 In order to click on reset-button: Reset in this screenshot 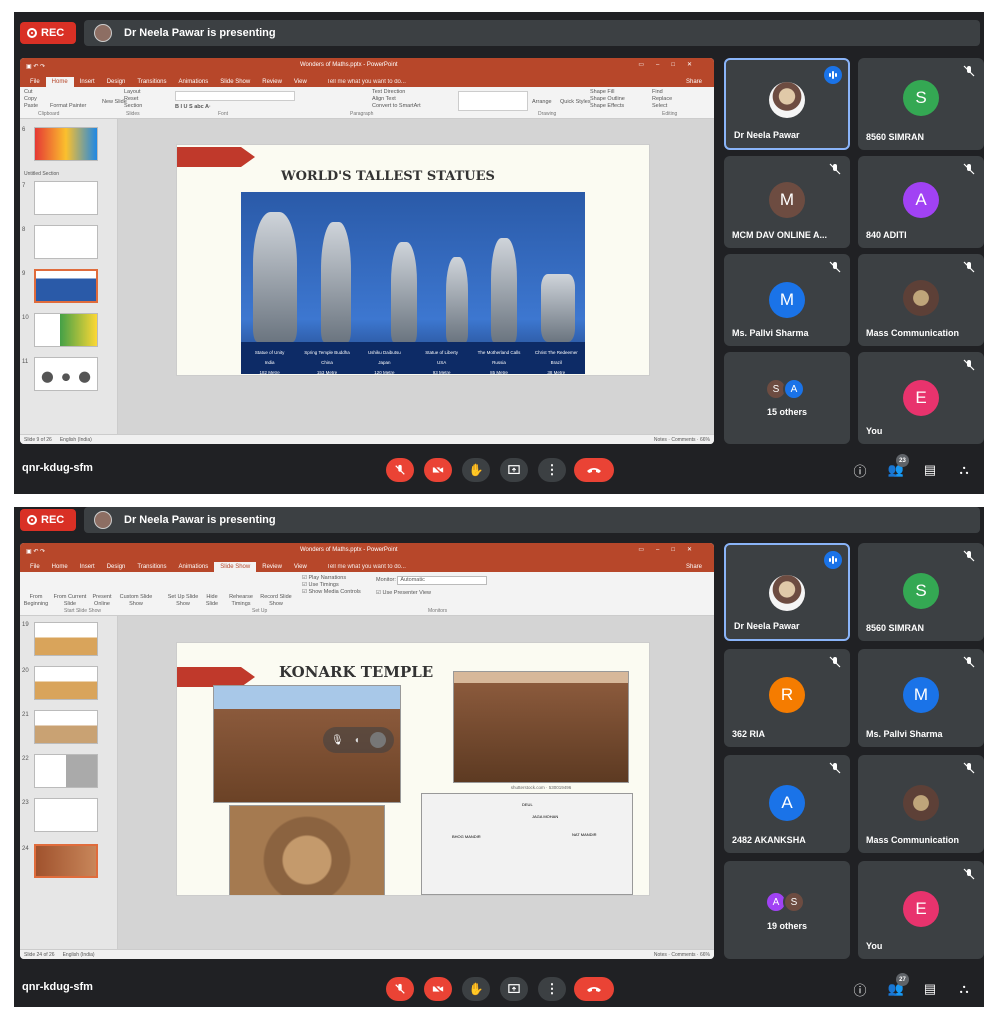, I will do `click(133, 99)`.